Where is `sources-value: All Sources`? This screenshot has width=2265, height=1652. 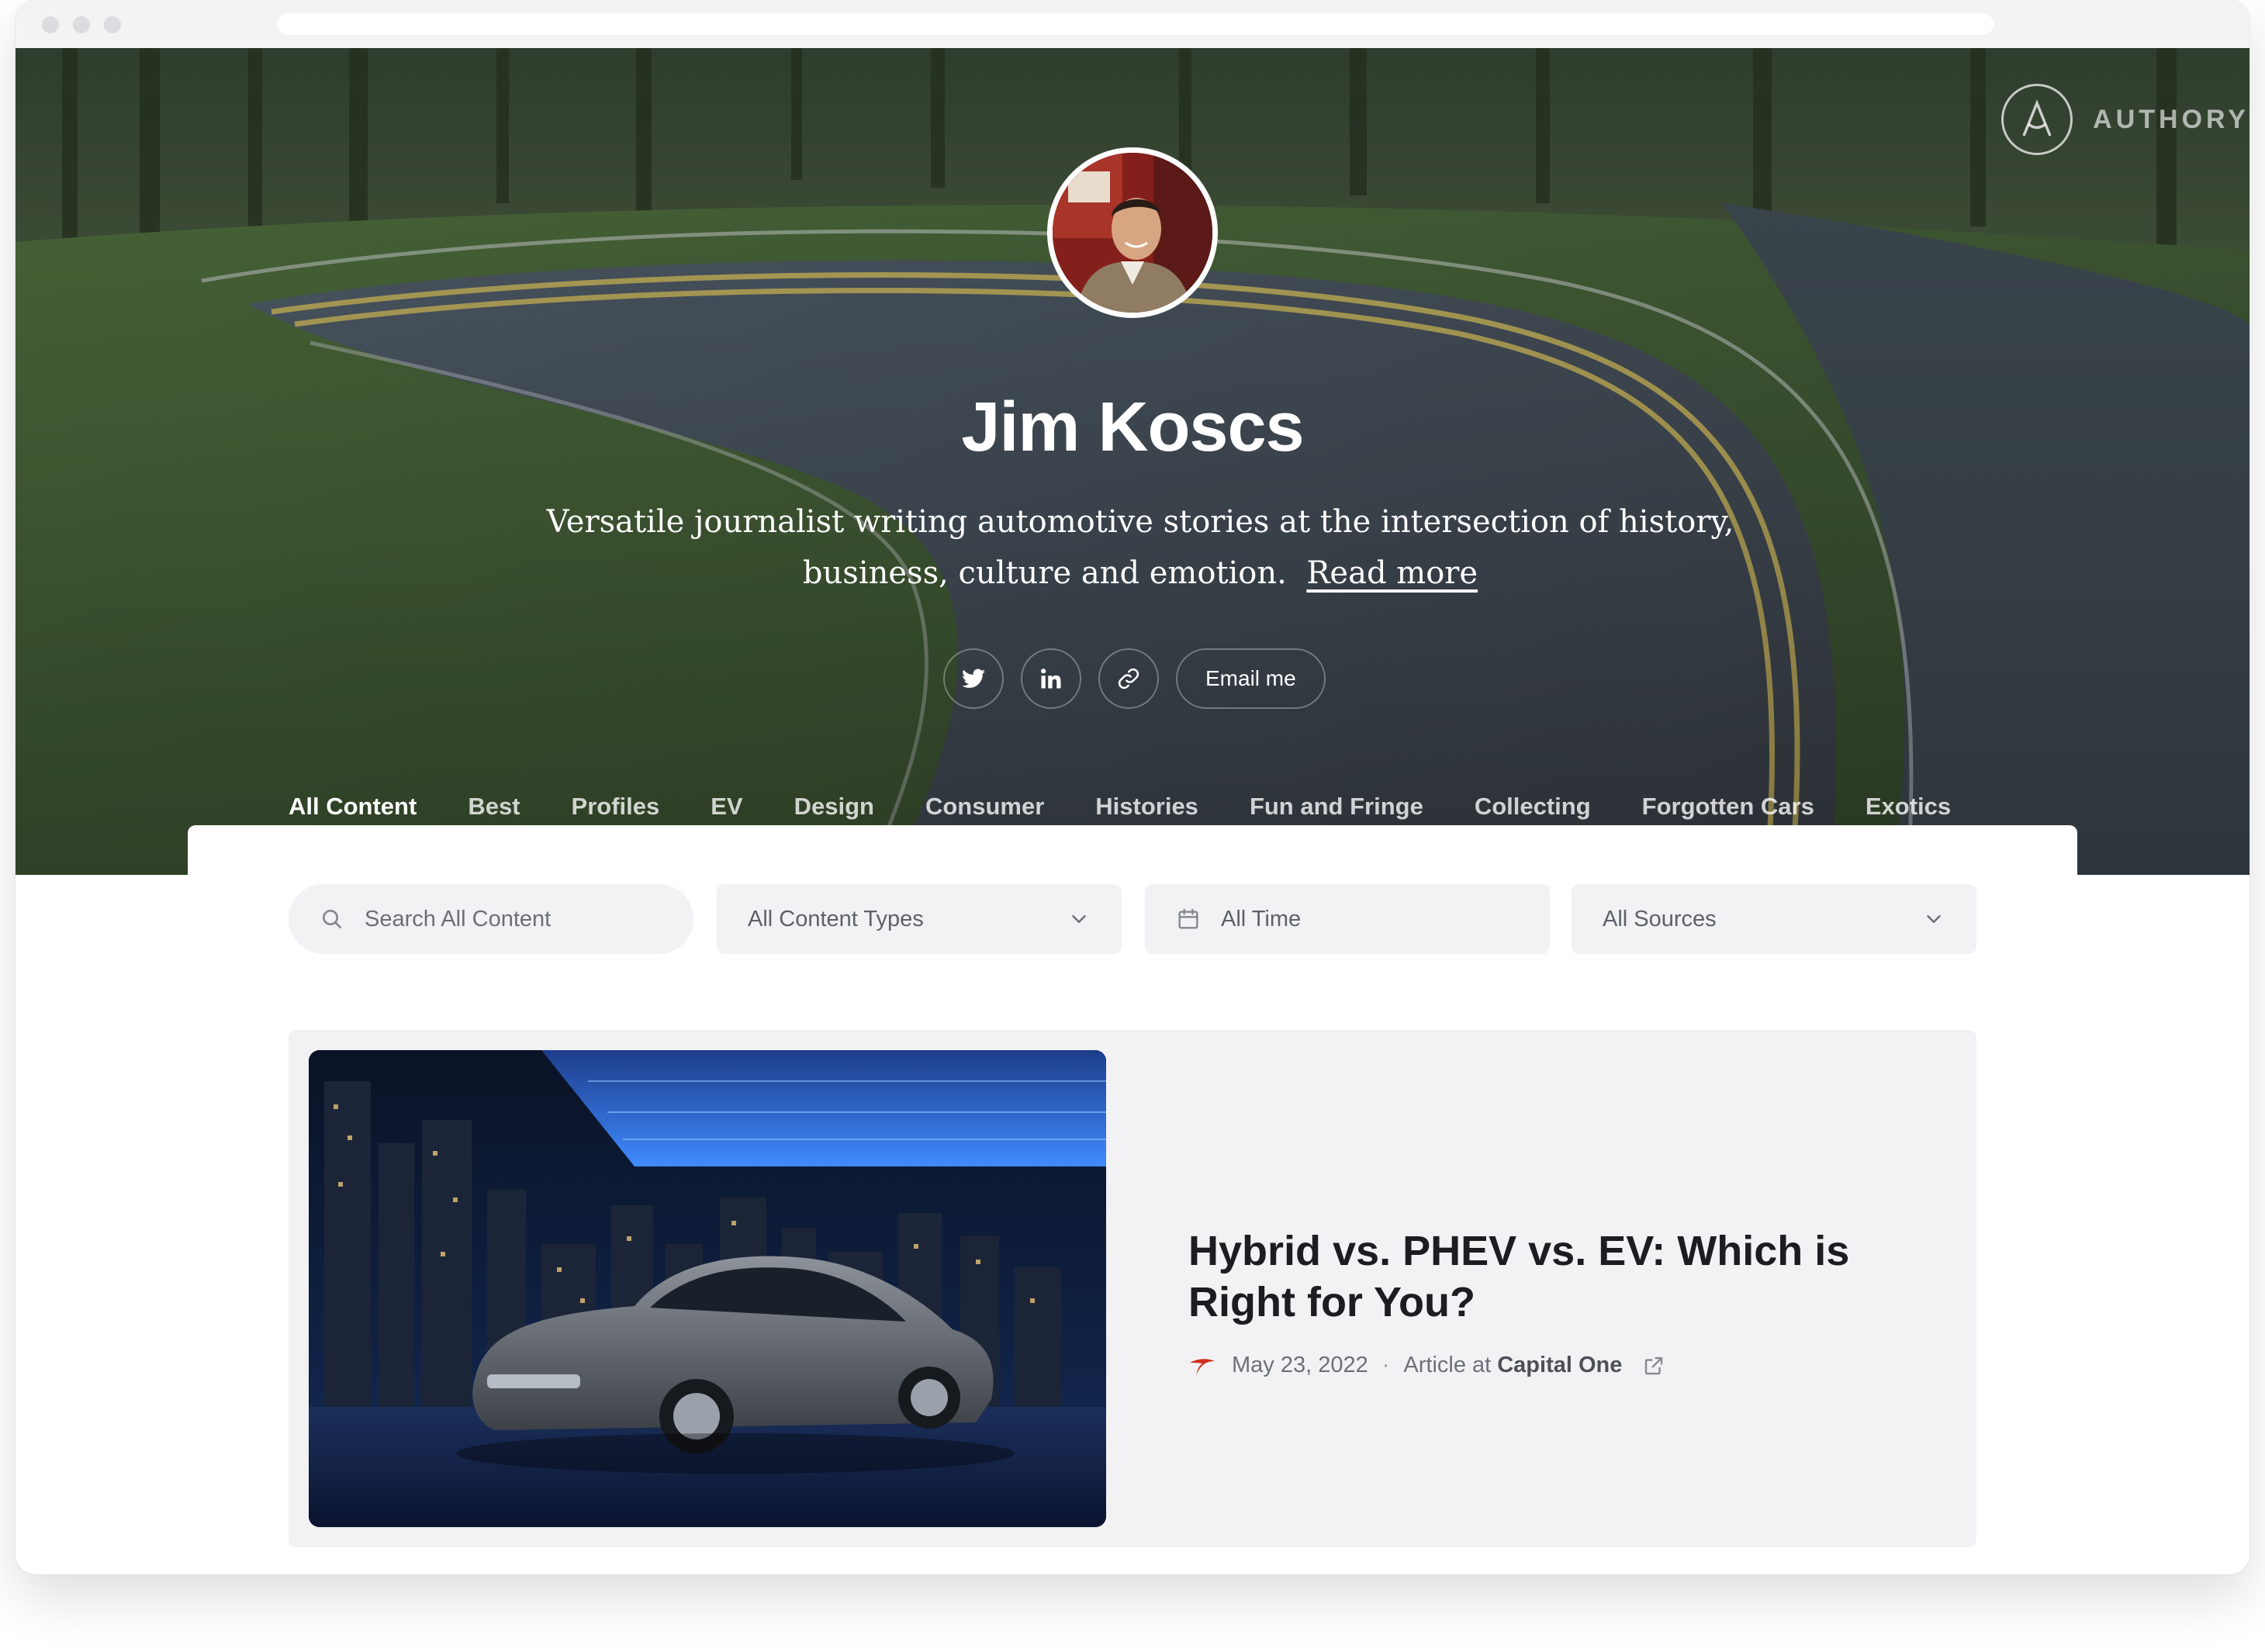
sources-value: All Sources is located at coordinates (1660, 918).